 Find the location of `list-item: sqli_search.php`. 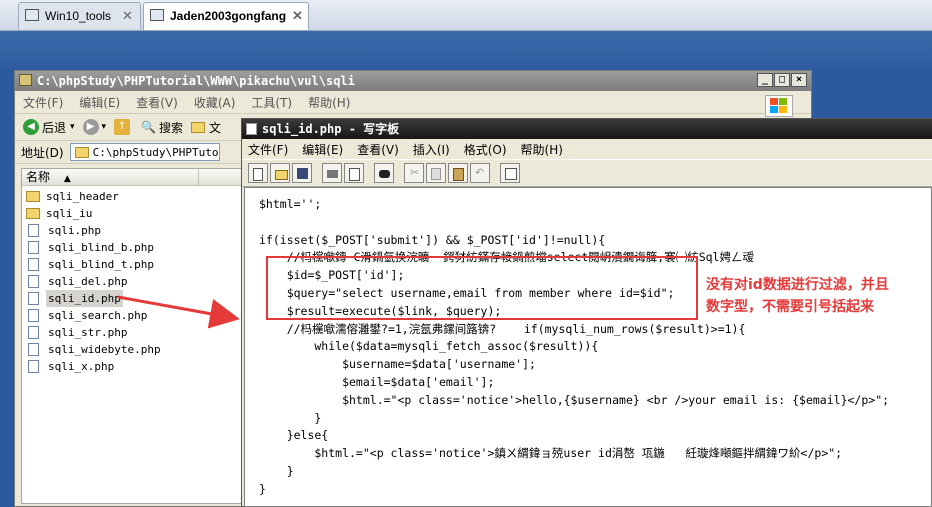

list-item: sqli_search.php is located at coordinates (132, 315).